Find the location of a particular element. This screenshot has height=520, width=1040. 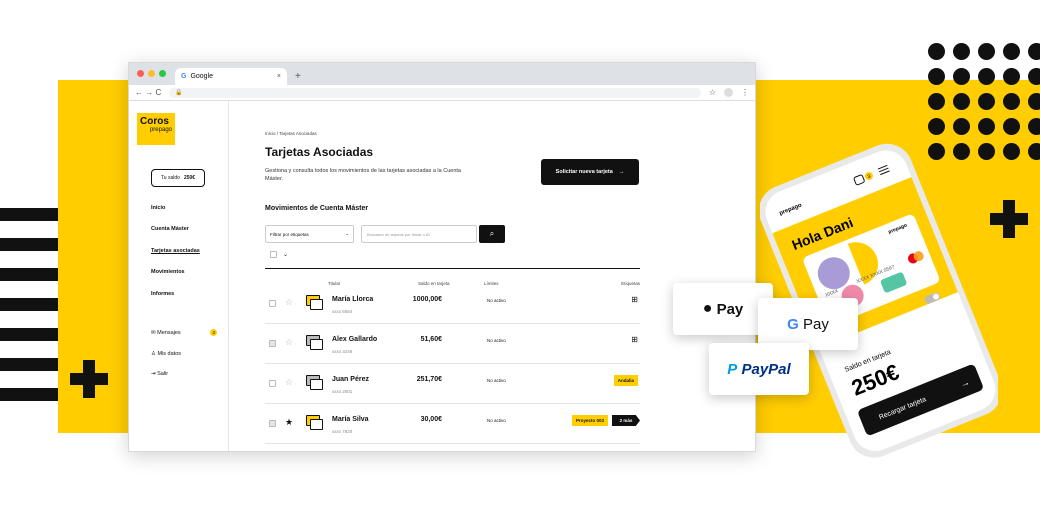

sidebar-item-mis-datos: ♙ Mis datos is located at coordinates (166, 354).